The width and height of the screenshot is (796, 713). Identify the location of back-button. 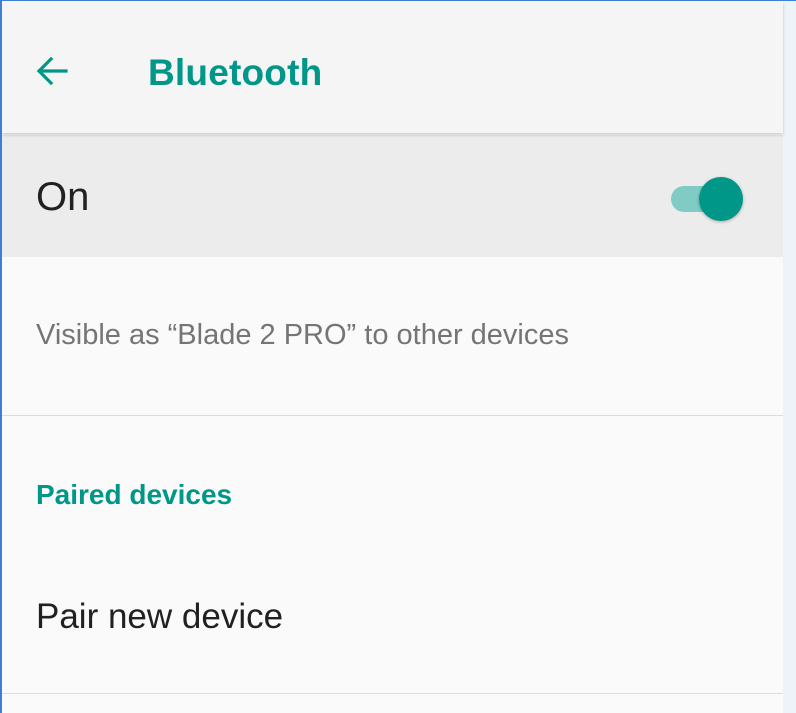
(52, 71).